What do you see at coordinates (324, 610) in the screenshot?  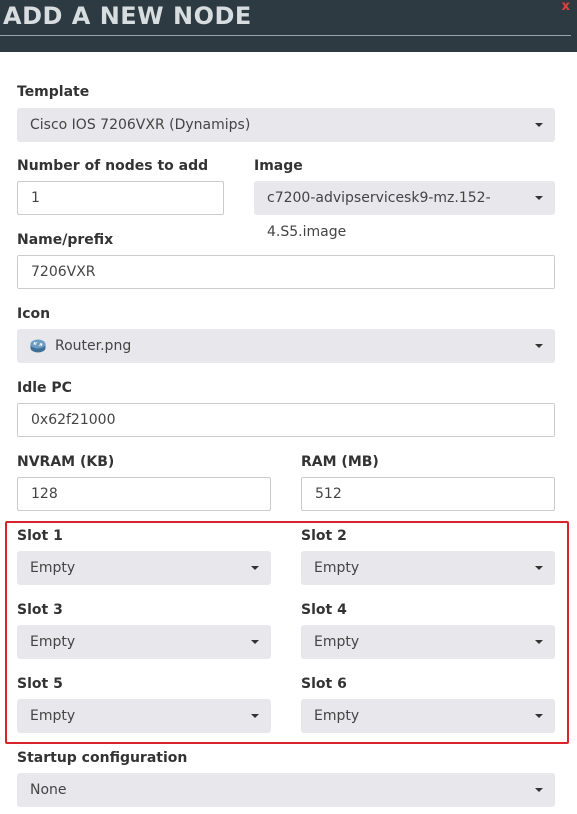 I see `slot-4-label: Slot 4` at bounding box center [324, 610].